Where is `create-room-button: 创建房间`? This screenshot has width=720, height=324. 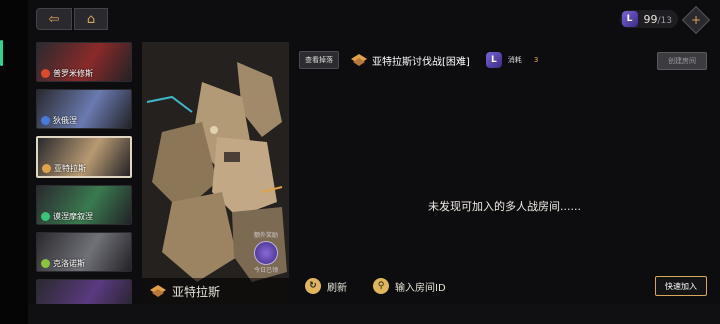 create-room-button: 创建房间 is located at coordinates (682, 61).